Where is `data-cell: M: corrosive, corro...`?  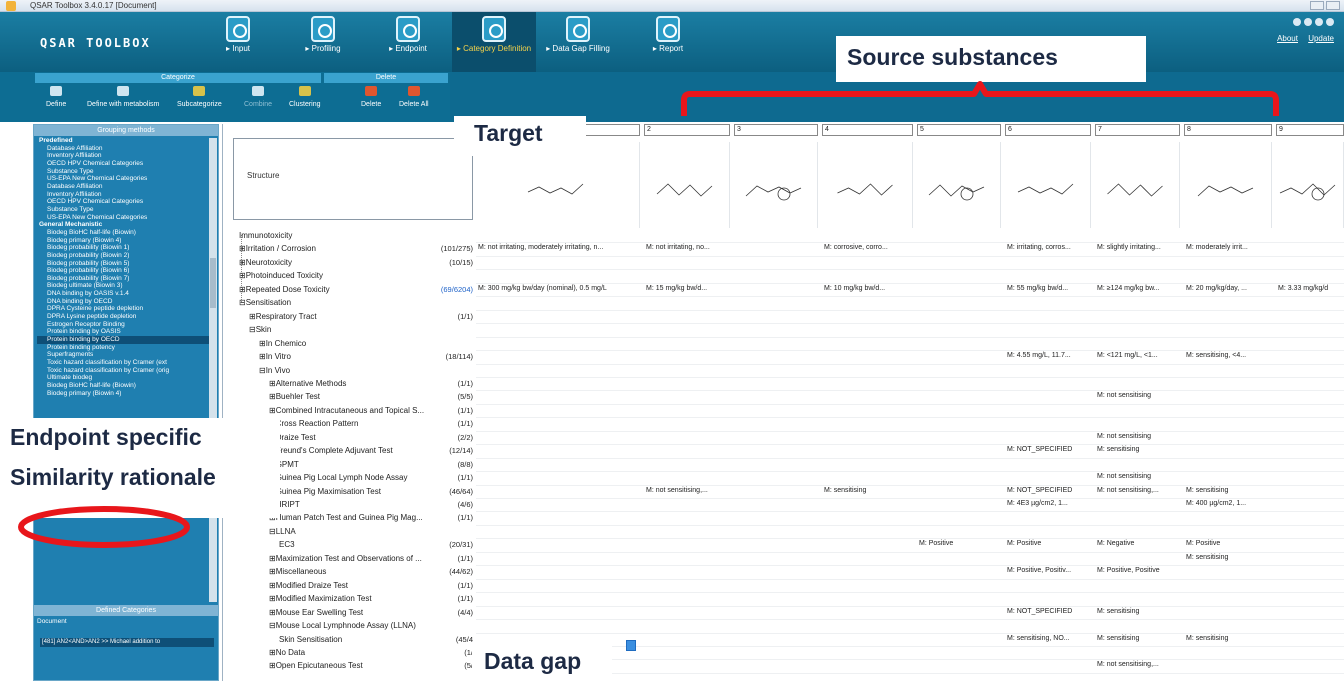 data-cell: M: corrosive, corro... is located at coordinates (868, 248).